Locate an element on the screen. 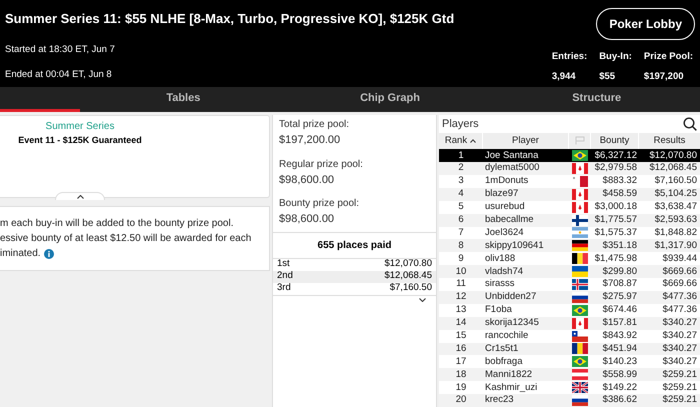 The image size is (700, 407). player-cell: 1mDonuts is located at coordinates (506, 180).